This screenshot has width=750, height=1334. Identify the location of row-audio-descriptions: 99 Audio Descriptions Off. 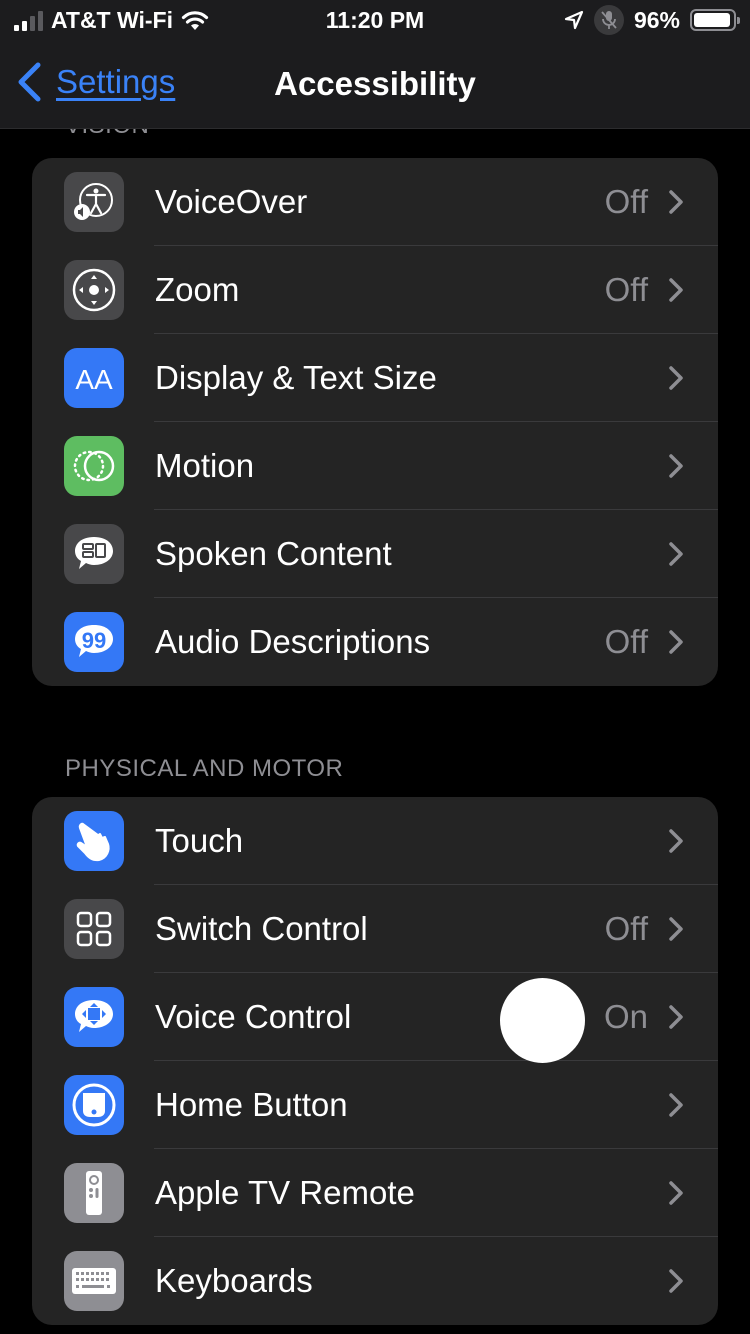
(375, 642).